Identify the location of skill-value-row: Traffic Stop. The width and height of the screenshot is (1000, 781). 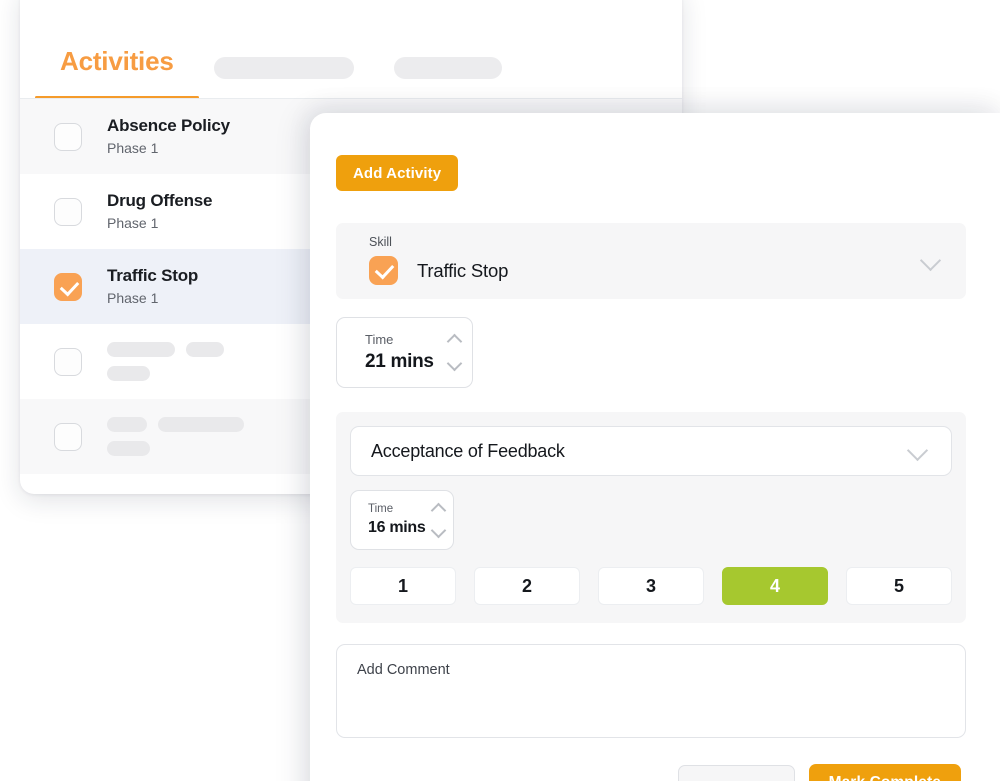
(667, 270).